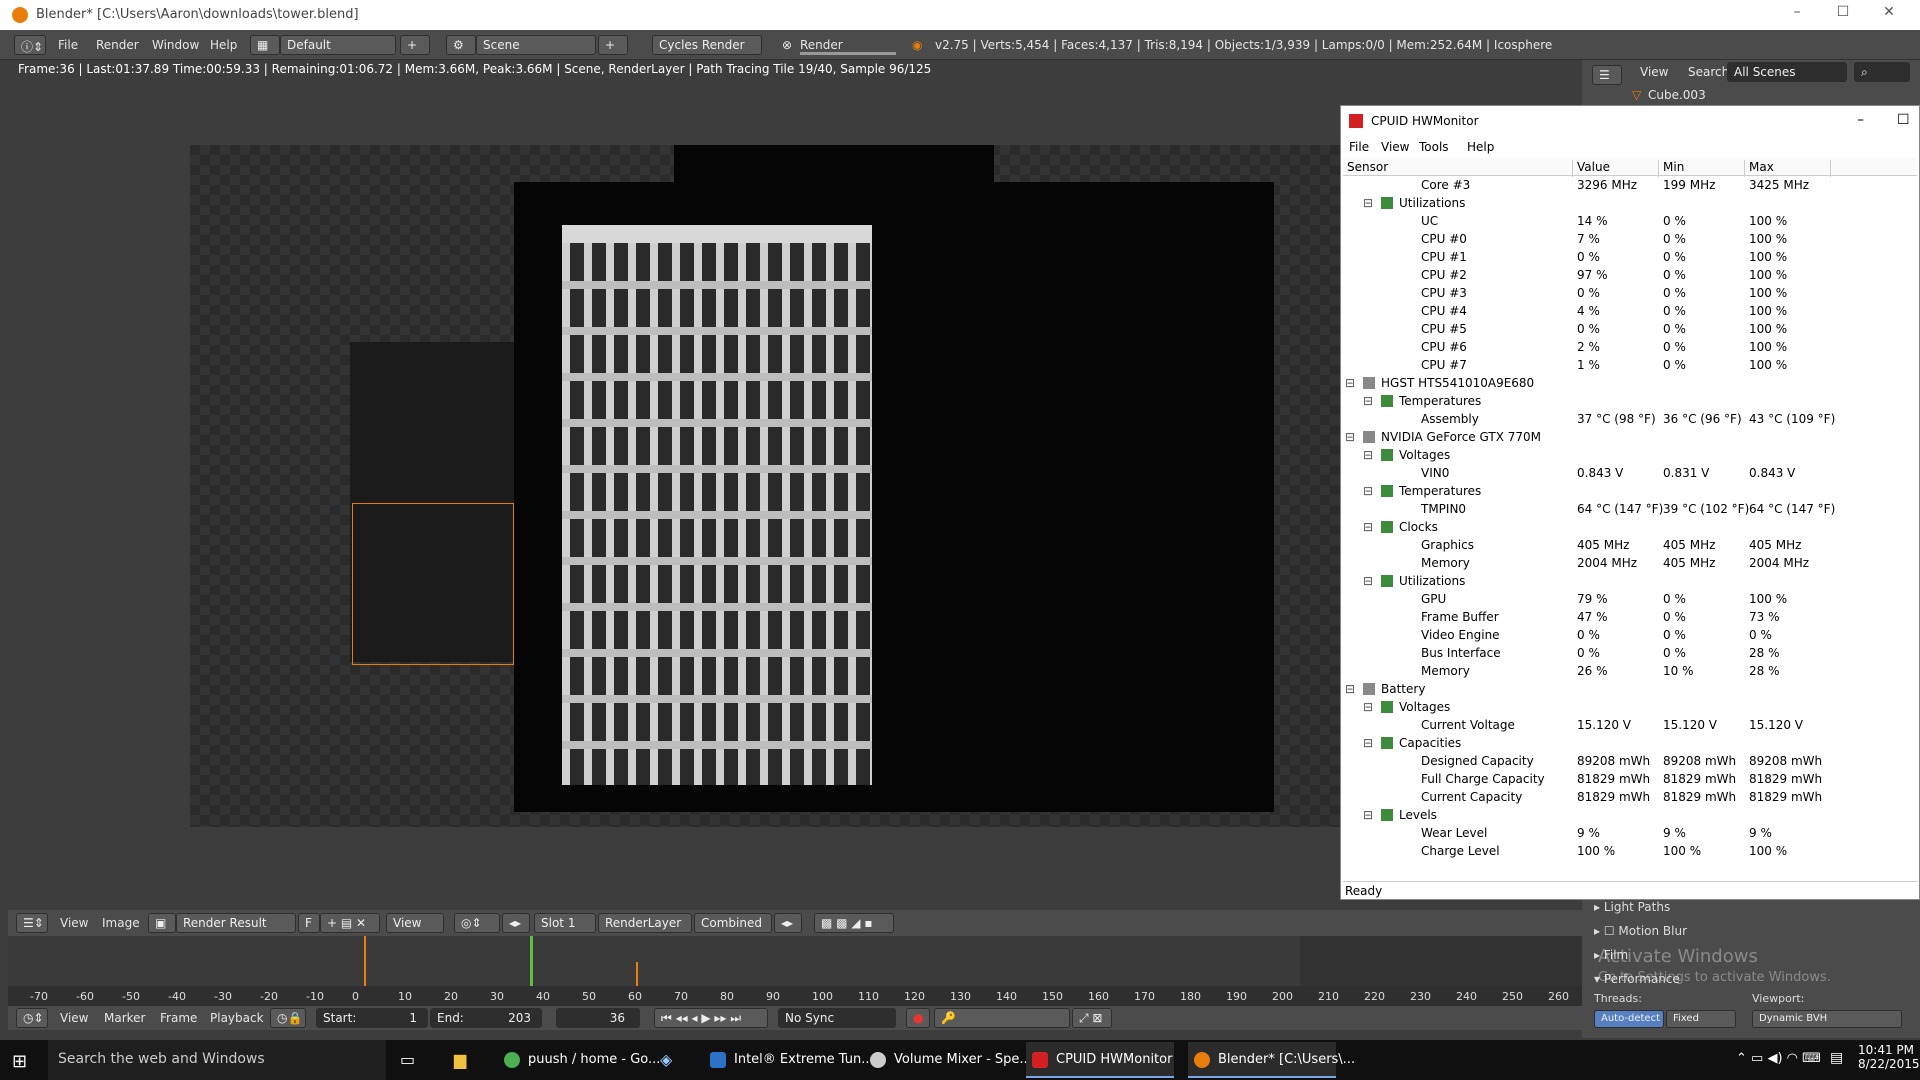  I want to click on panel-light-paths: ▸ Light Paths, so click(1632, 907).